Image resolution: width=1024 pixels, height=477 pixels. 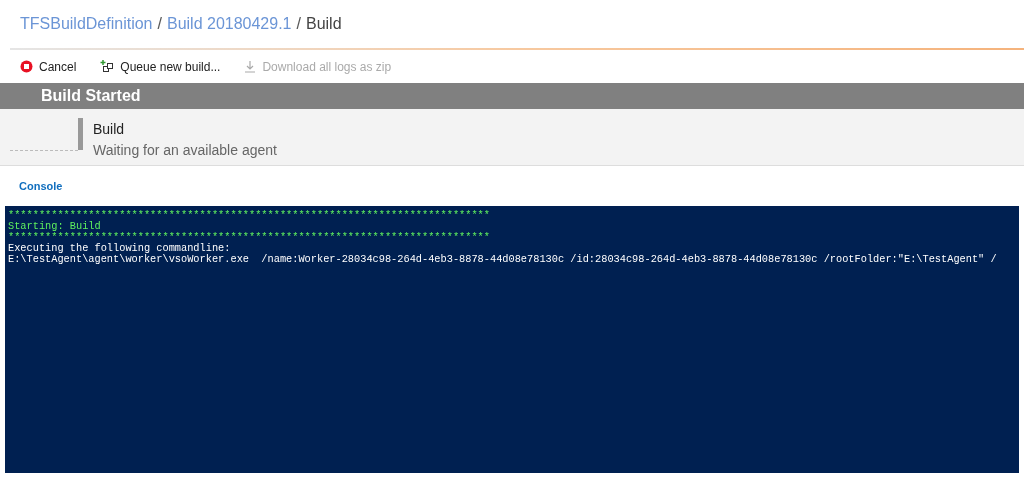 What do you see at coordinates (86, 24) in the screenshot?
I see `breadcrumb-link: TFSBuildDefinition` at bounding box center [86, 24].